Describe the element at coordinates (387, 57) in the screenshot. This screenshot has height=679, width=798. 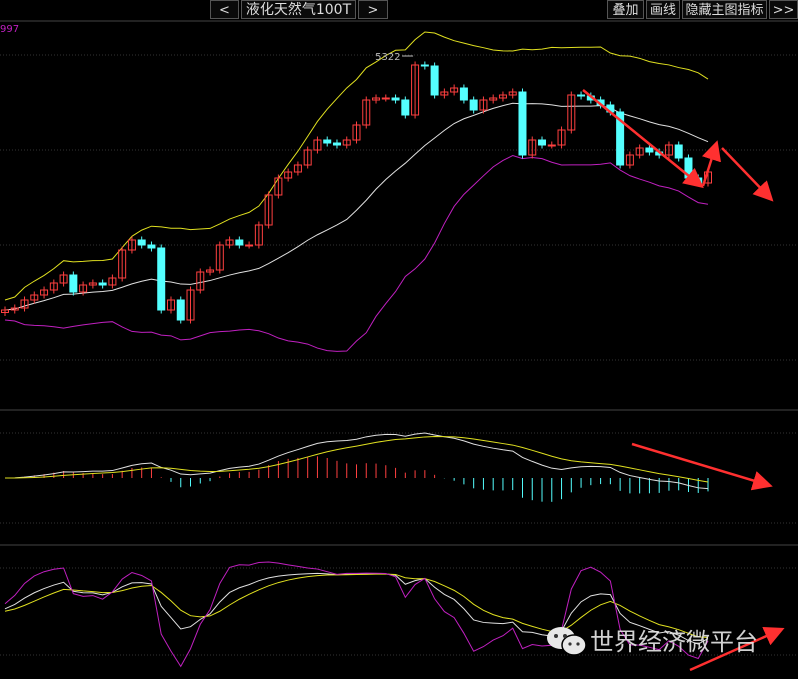
I see `peak-price-label: 5322` at that location.